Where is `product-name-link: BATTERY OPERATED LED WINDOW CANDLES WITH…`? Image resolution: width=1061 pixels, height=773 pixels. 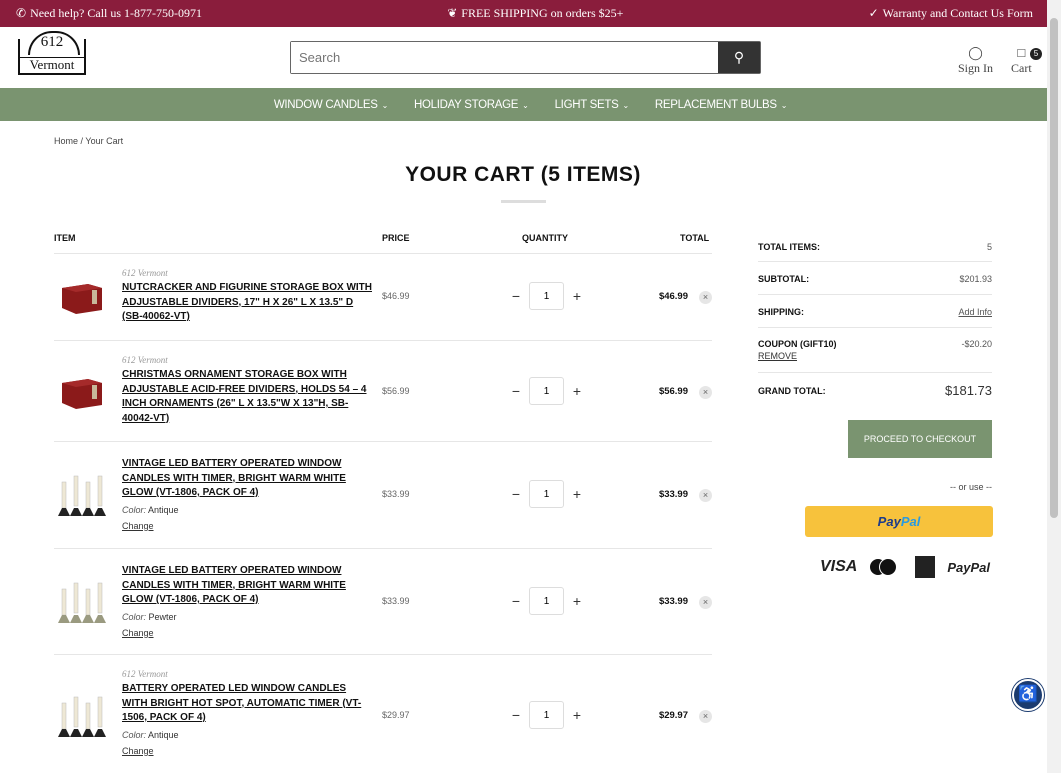
product-name-link: BATTERY OPERATED LED WINDOW CANDLES WITH… is located at coordinates (247, 704).